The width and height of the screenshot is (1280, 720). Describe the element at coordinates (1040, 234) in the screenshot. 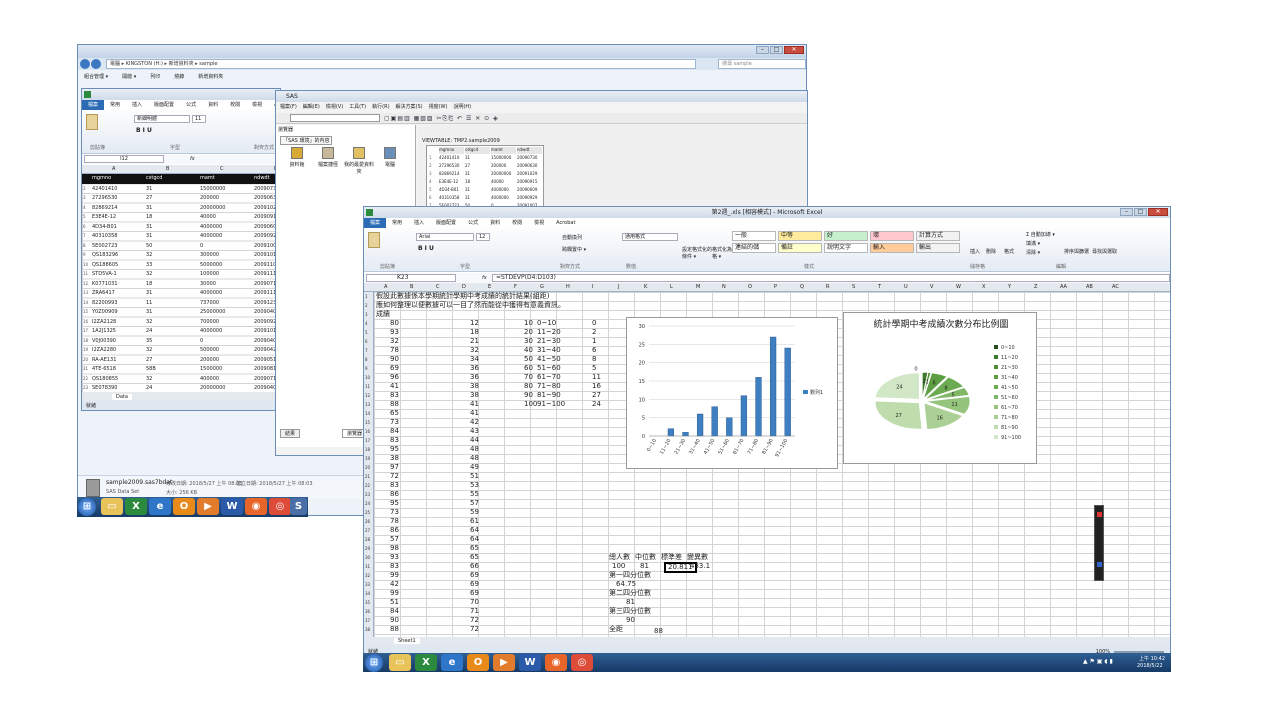

I see `autosum-button: Σ 自動加總 ▾` at that location.